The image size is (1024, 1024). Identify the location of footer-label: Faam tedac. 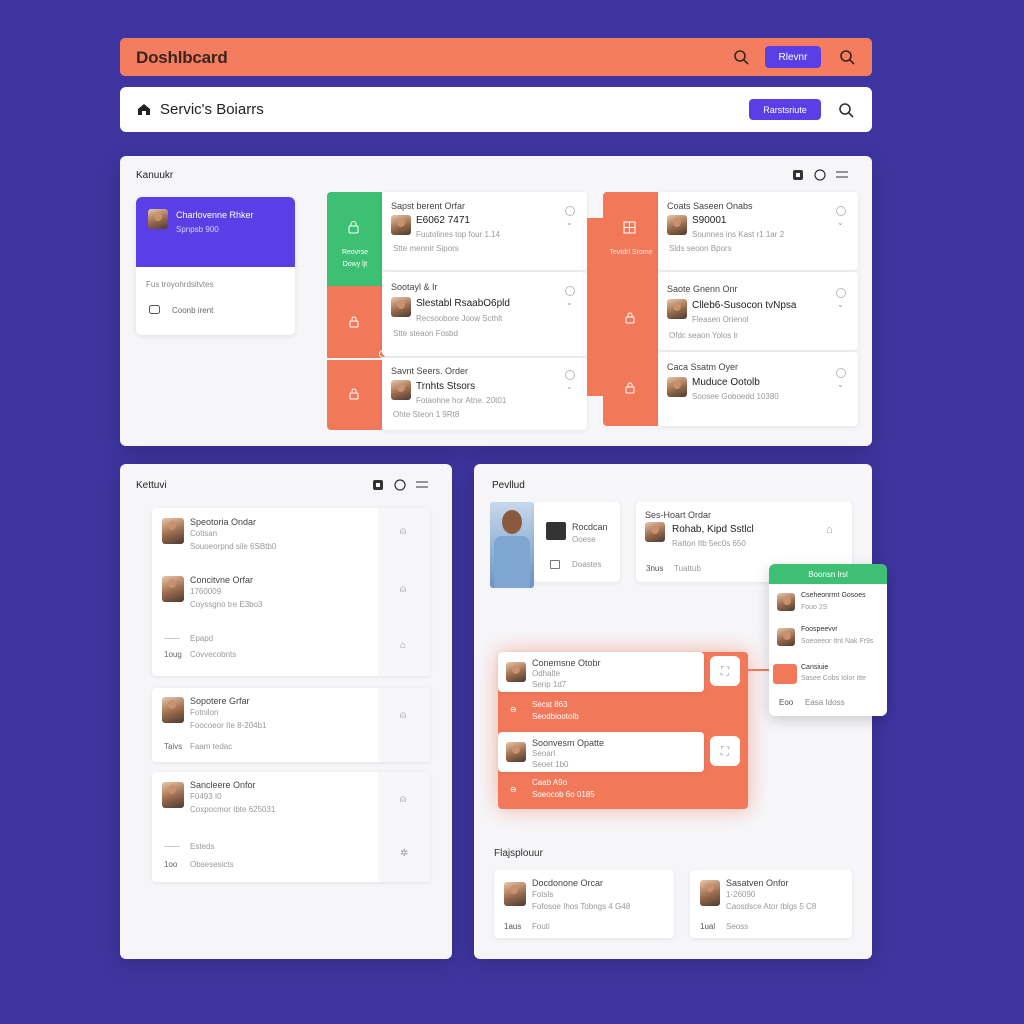
(211, 746).